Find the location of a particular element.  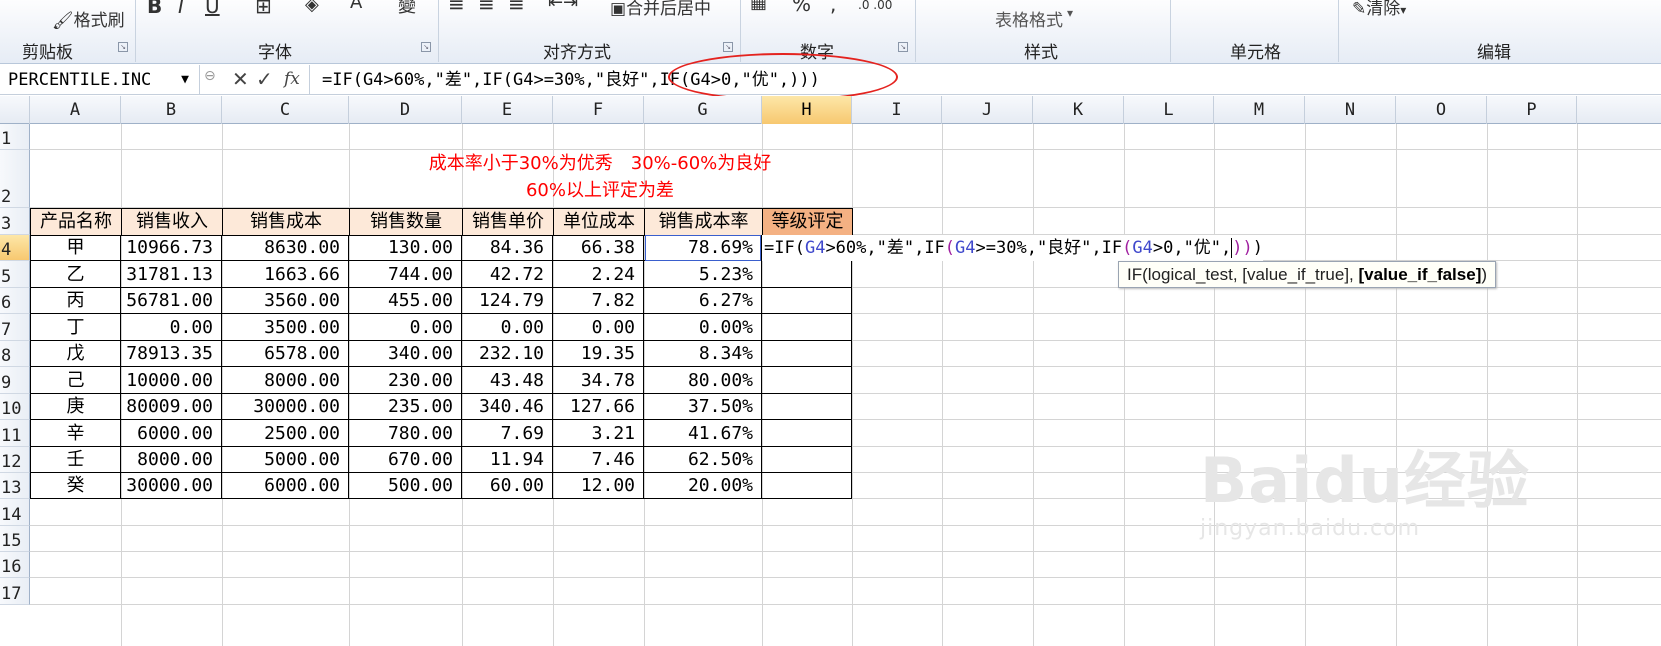

table-cell: 62.50% is located at coordinates (703, 460).